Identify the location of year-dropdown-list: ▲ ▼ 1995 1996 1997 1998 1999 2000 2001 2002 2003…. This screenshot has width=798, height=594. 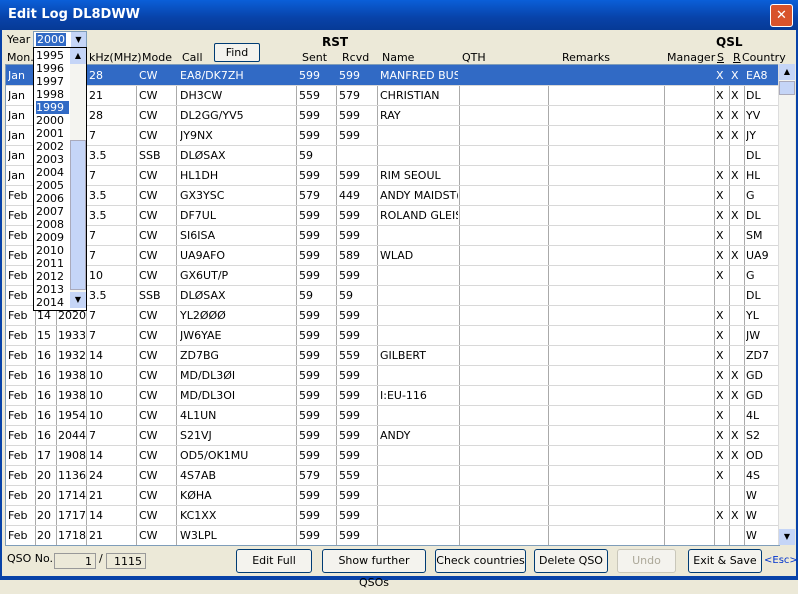
(60, 179).